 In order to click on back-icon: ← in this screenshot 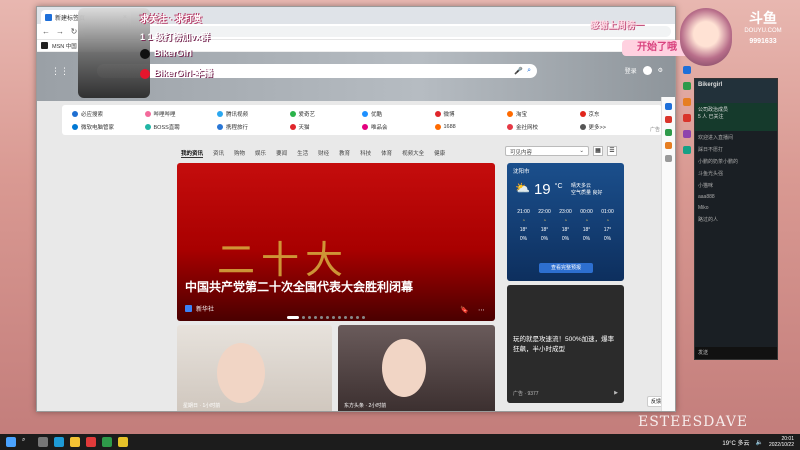, I will do `click(46, 31)`.